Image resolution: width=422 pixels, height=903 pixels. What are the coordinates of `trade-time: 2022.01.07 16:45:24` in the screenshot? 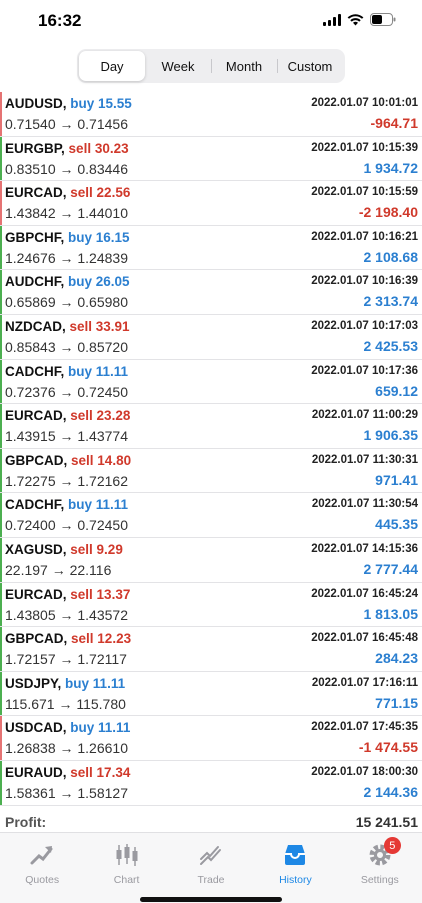 It's located at (364, 593).